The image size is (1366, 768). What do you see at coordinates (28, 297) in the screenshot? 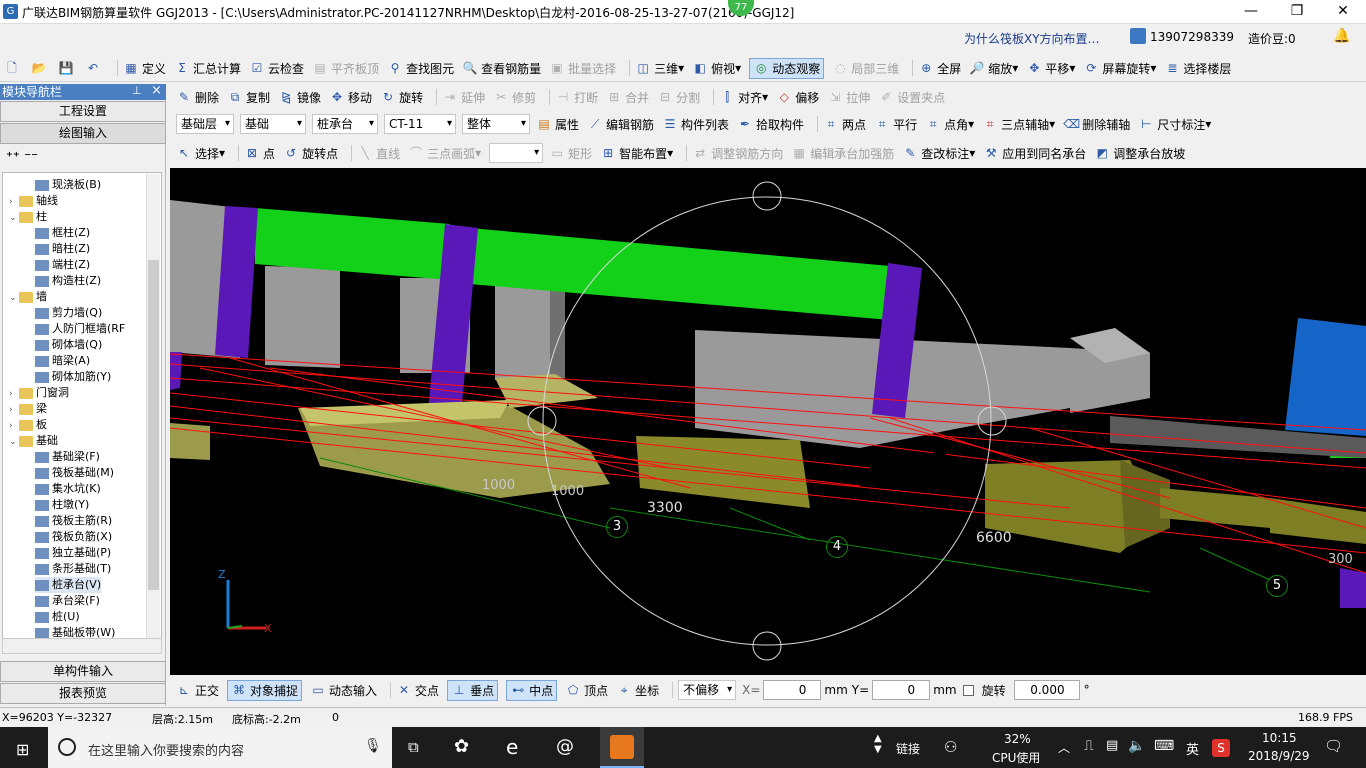
I see `tree-folder: ⌄ 墙` at bounding box center [28, 297].